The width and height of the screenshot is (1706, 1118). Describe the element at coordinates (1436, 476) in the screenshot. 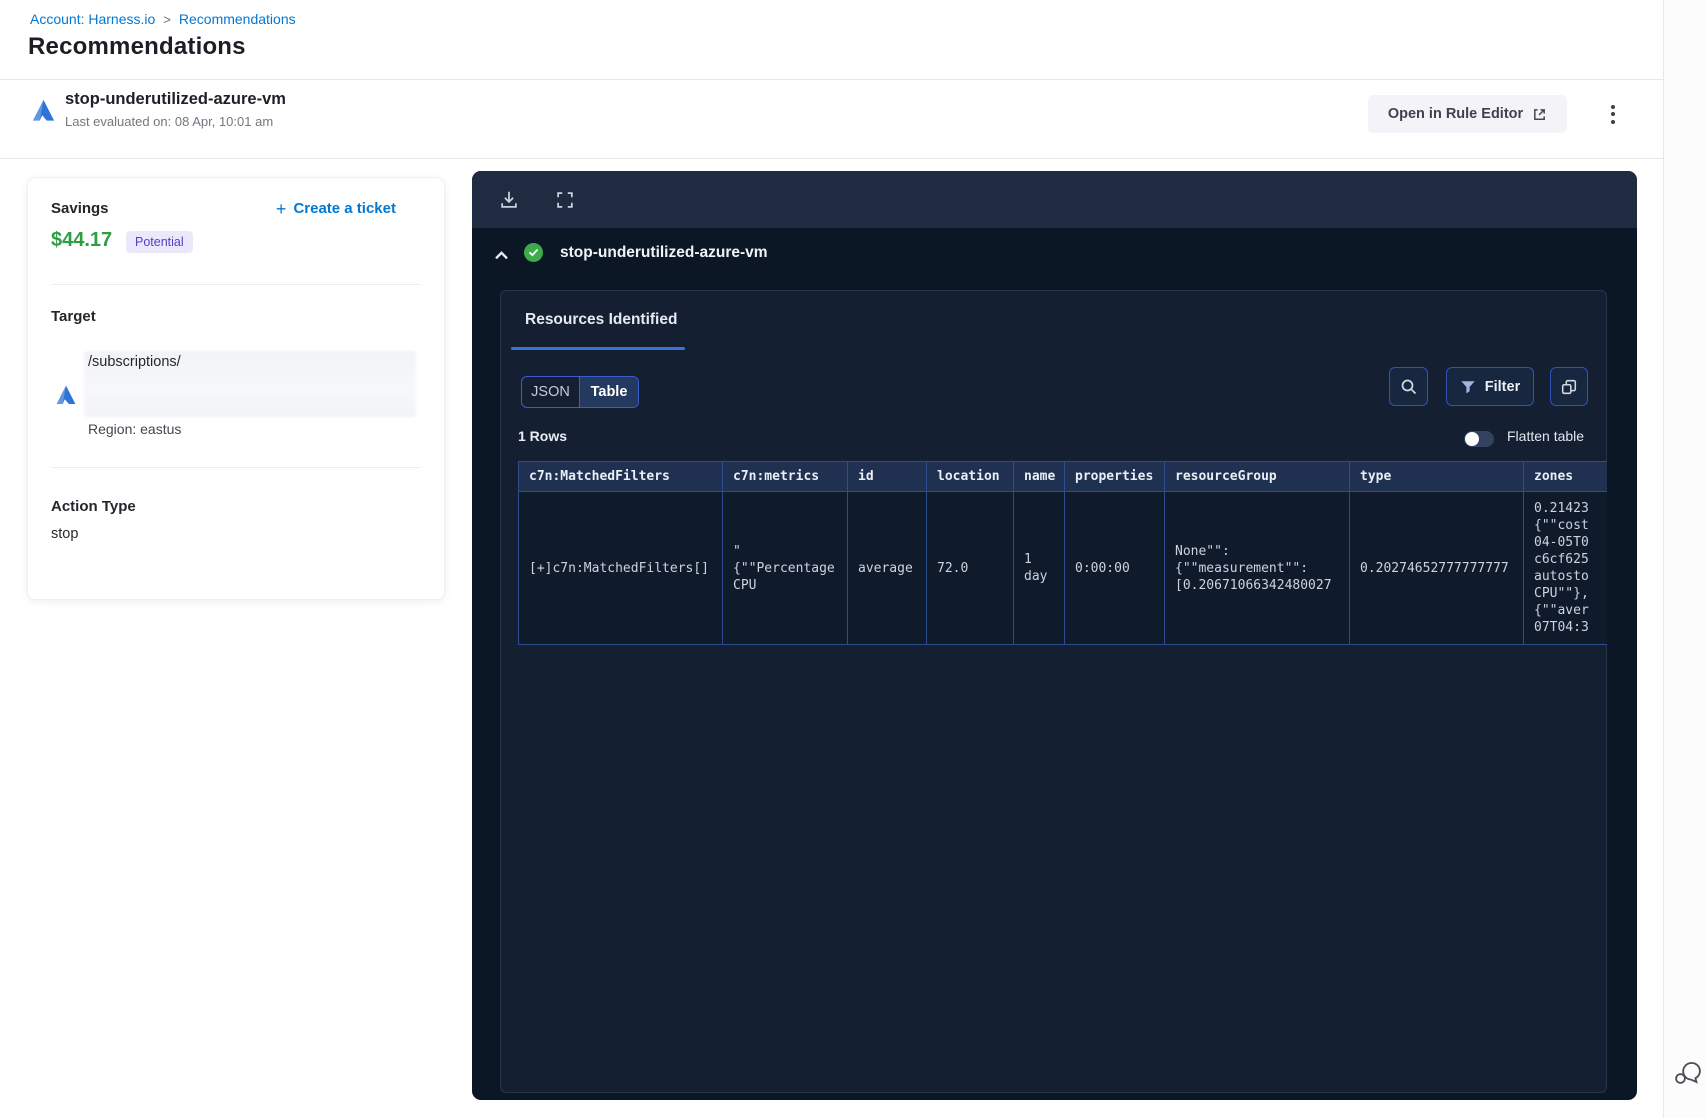

I see `col-header-type: type` at that location.